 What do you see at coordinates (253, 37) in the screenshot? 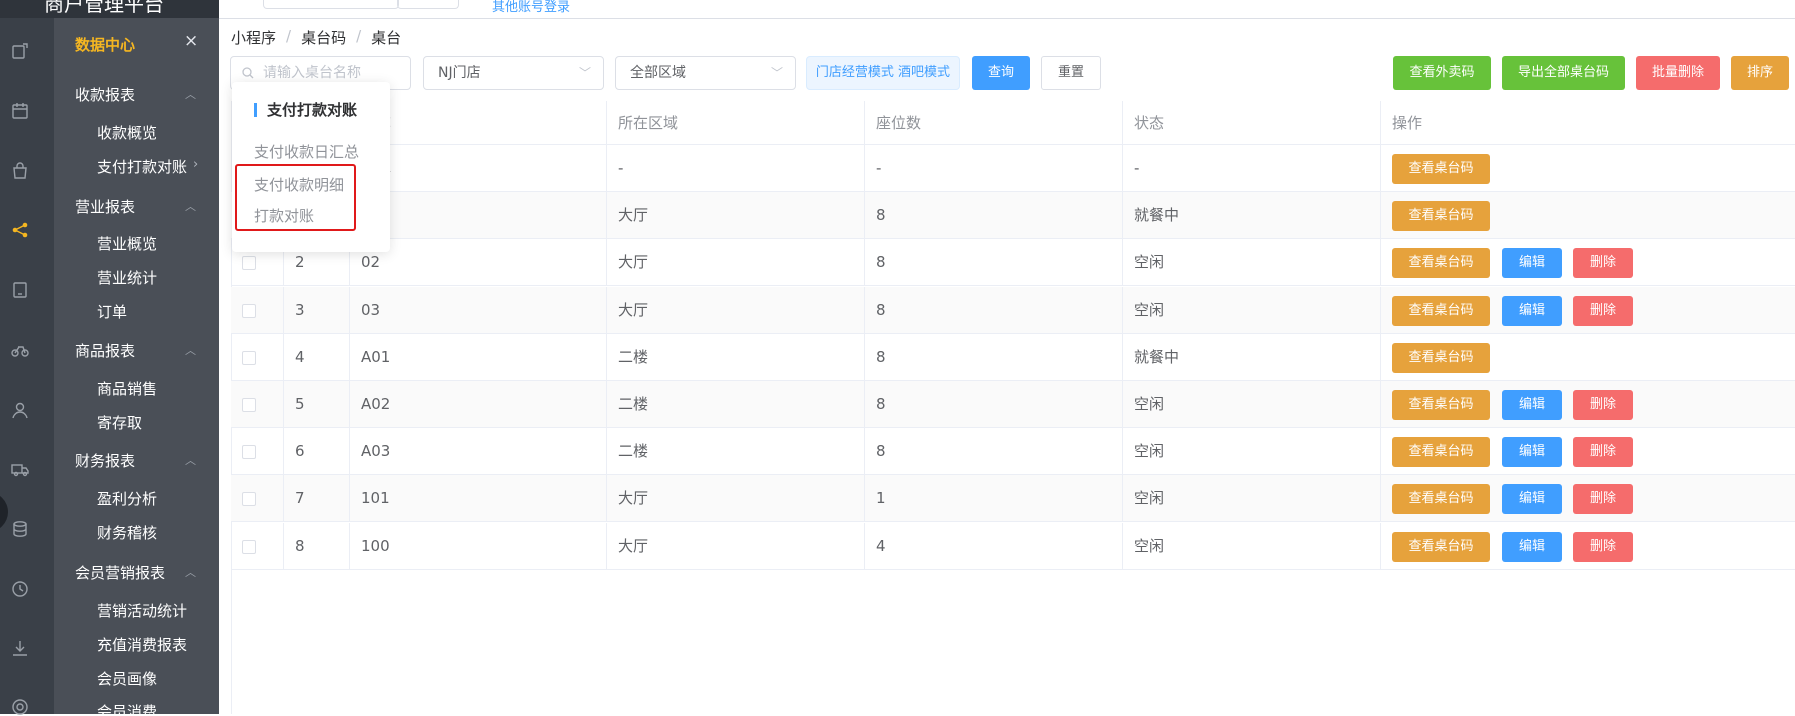
I see `breadcrumb-item: 小程序` at bounding box center [253, 37].